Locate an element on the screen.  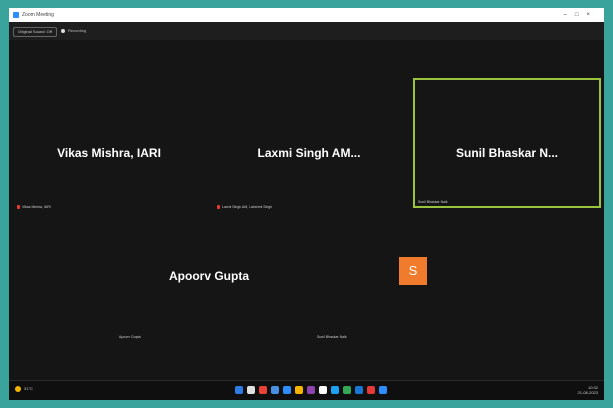
participant-tile: Vikas Mishra, IARI Vikas Mishra, IARI is located at coordinates (109, 130).